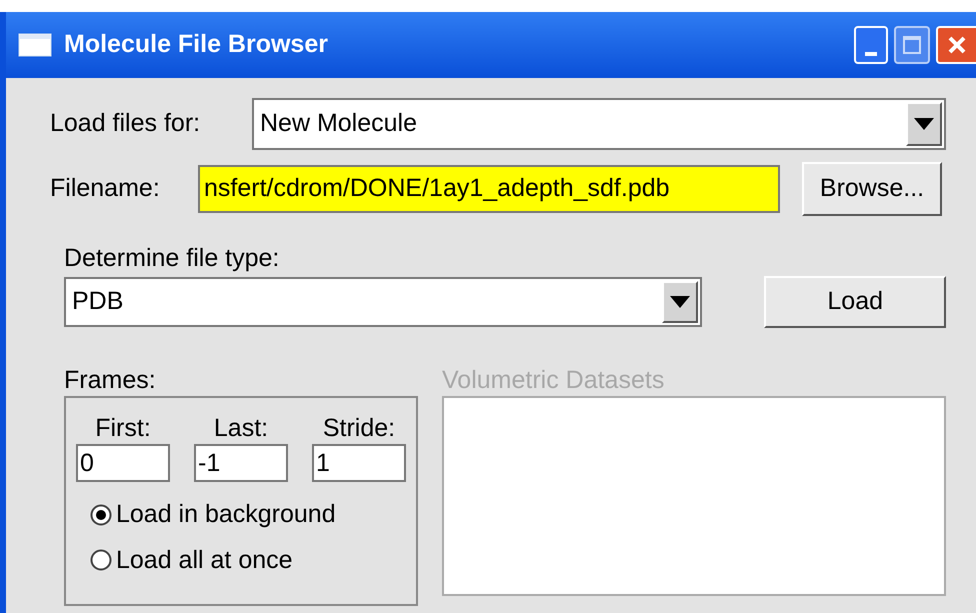 The width and height of the screenshot is (976, 613). Describe the element at coordinates (241, 463) in the screenshot. I see `number-field: -1` at that location.